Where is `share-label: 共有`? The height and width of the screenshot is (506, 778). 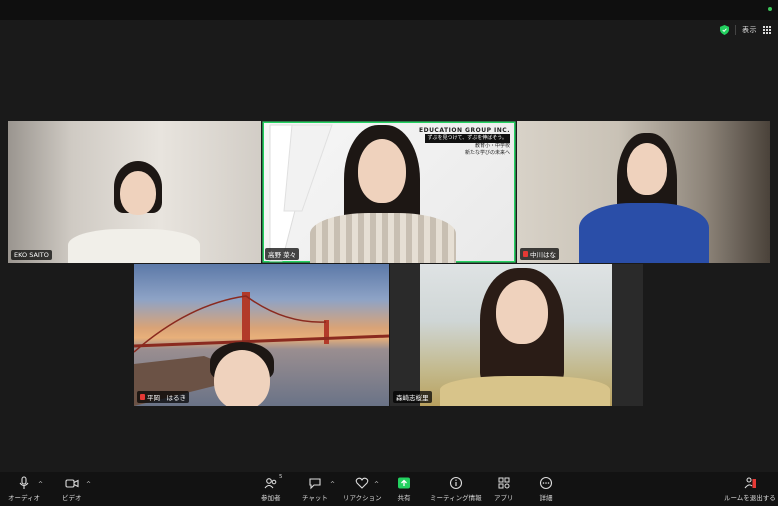 share-label: 共有 is located at coordinates (404, 498).